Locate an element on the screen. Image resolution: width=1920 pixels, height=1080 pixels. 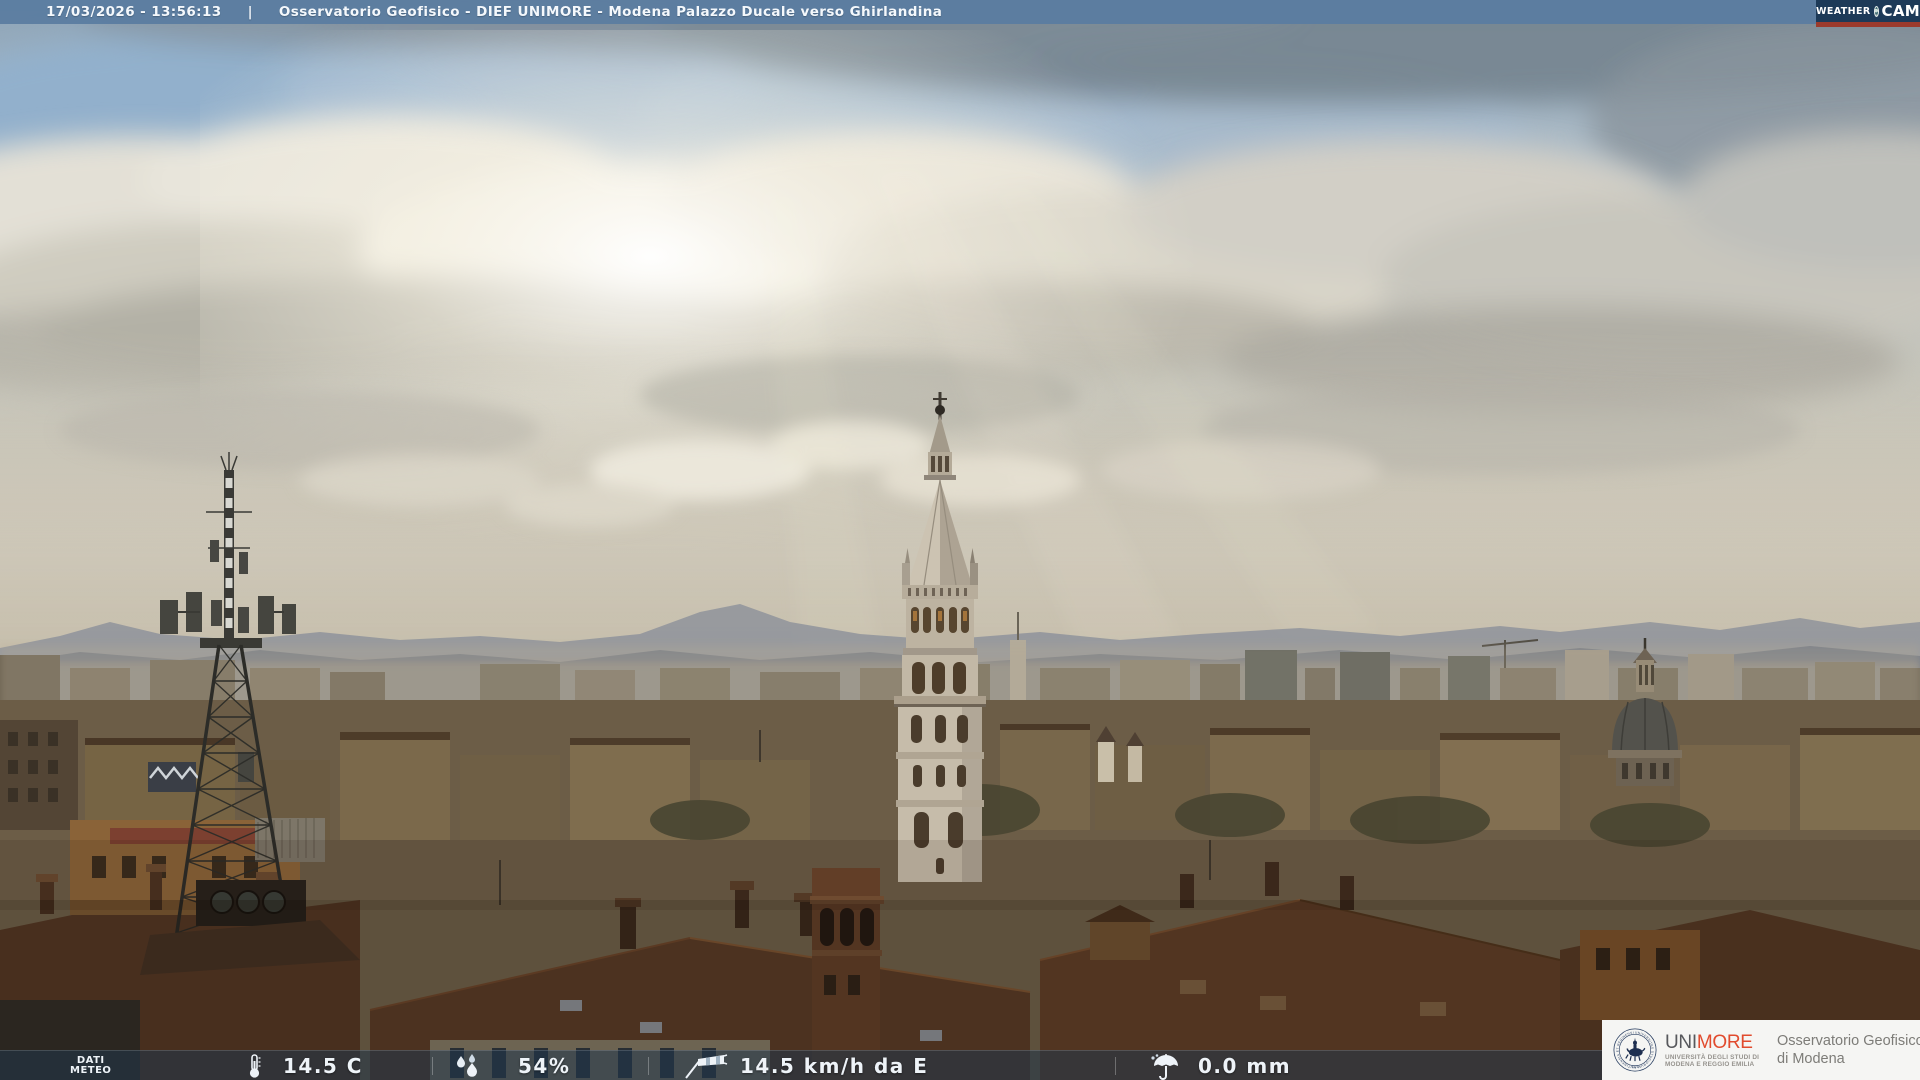
weathercam-globe-icon is located at coordinates (1876, 11).